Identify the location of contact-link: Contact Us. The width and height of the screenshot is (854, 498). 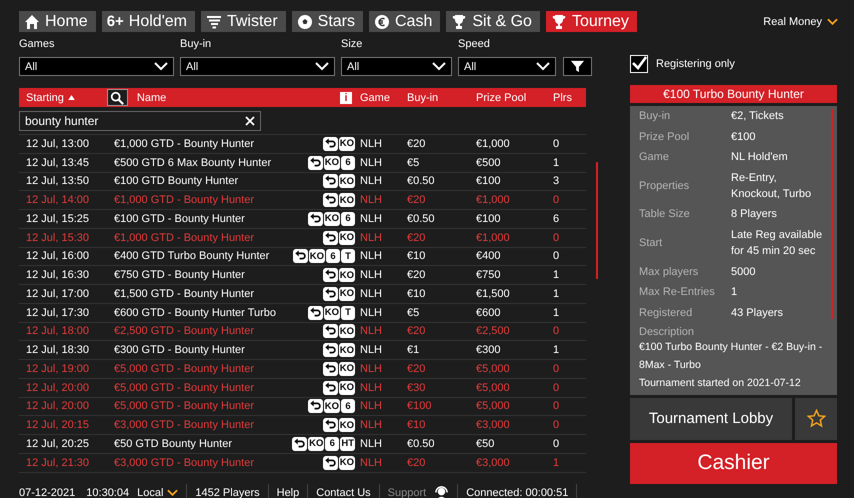
(343, 492).